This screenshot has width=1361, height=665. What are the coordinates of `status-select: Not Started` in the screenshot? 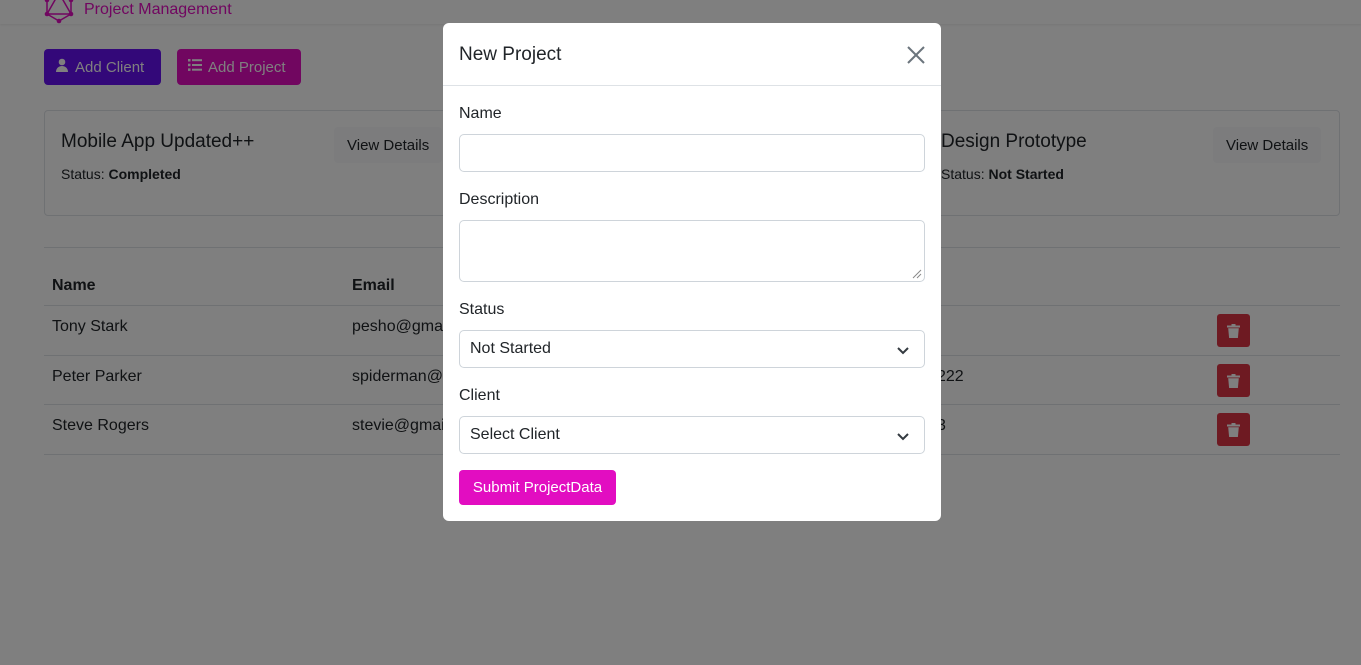 It's located at (692, 349).